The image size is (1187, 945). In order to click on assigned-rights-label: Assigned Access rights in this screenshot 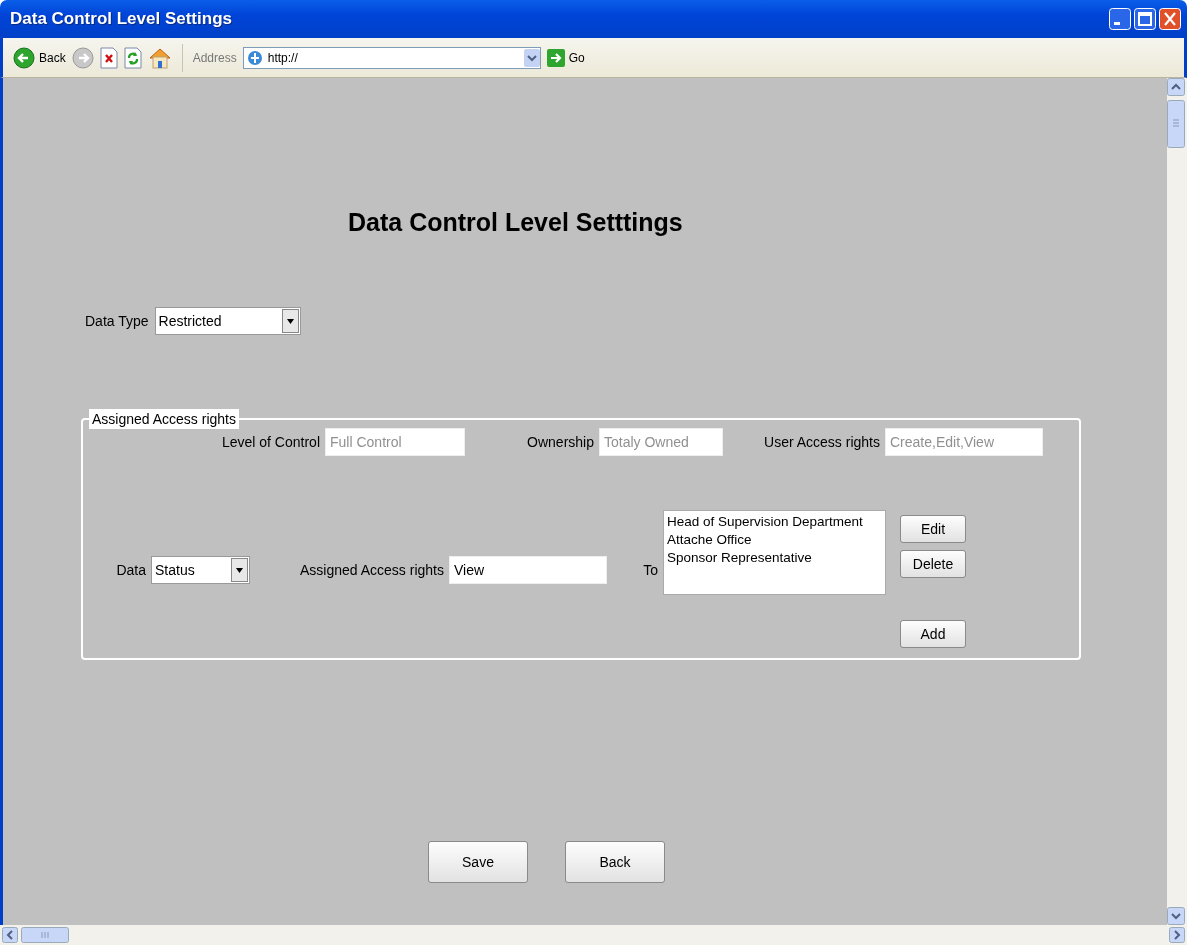, I will do `click(372, 570)`.